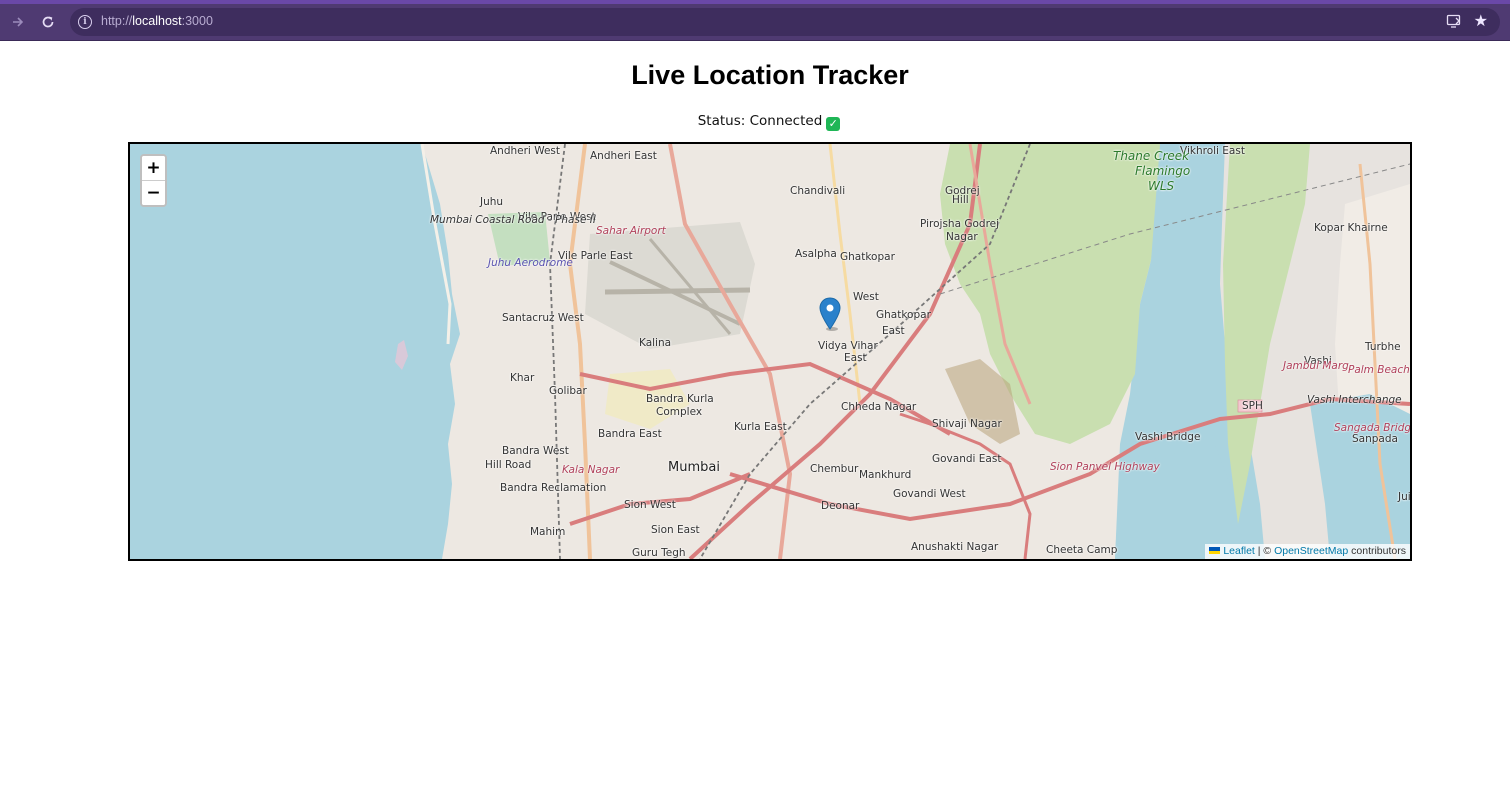 The width and height of the screenshot is (1510, 790). I want to click on forward-button, so click(18, 22).